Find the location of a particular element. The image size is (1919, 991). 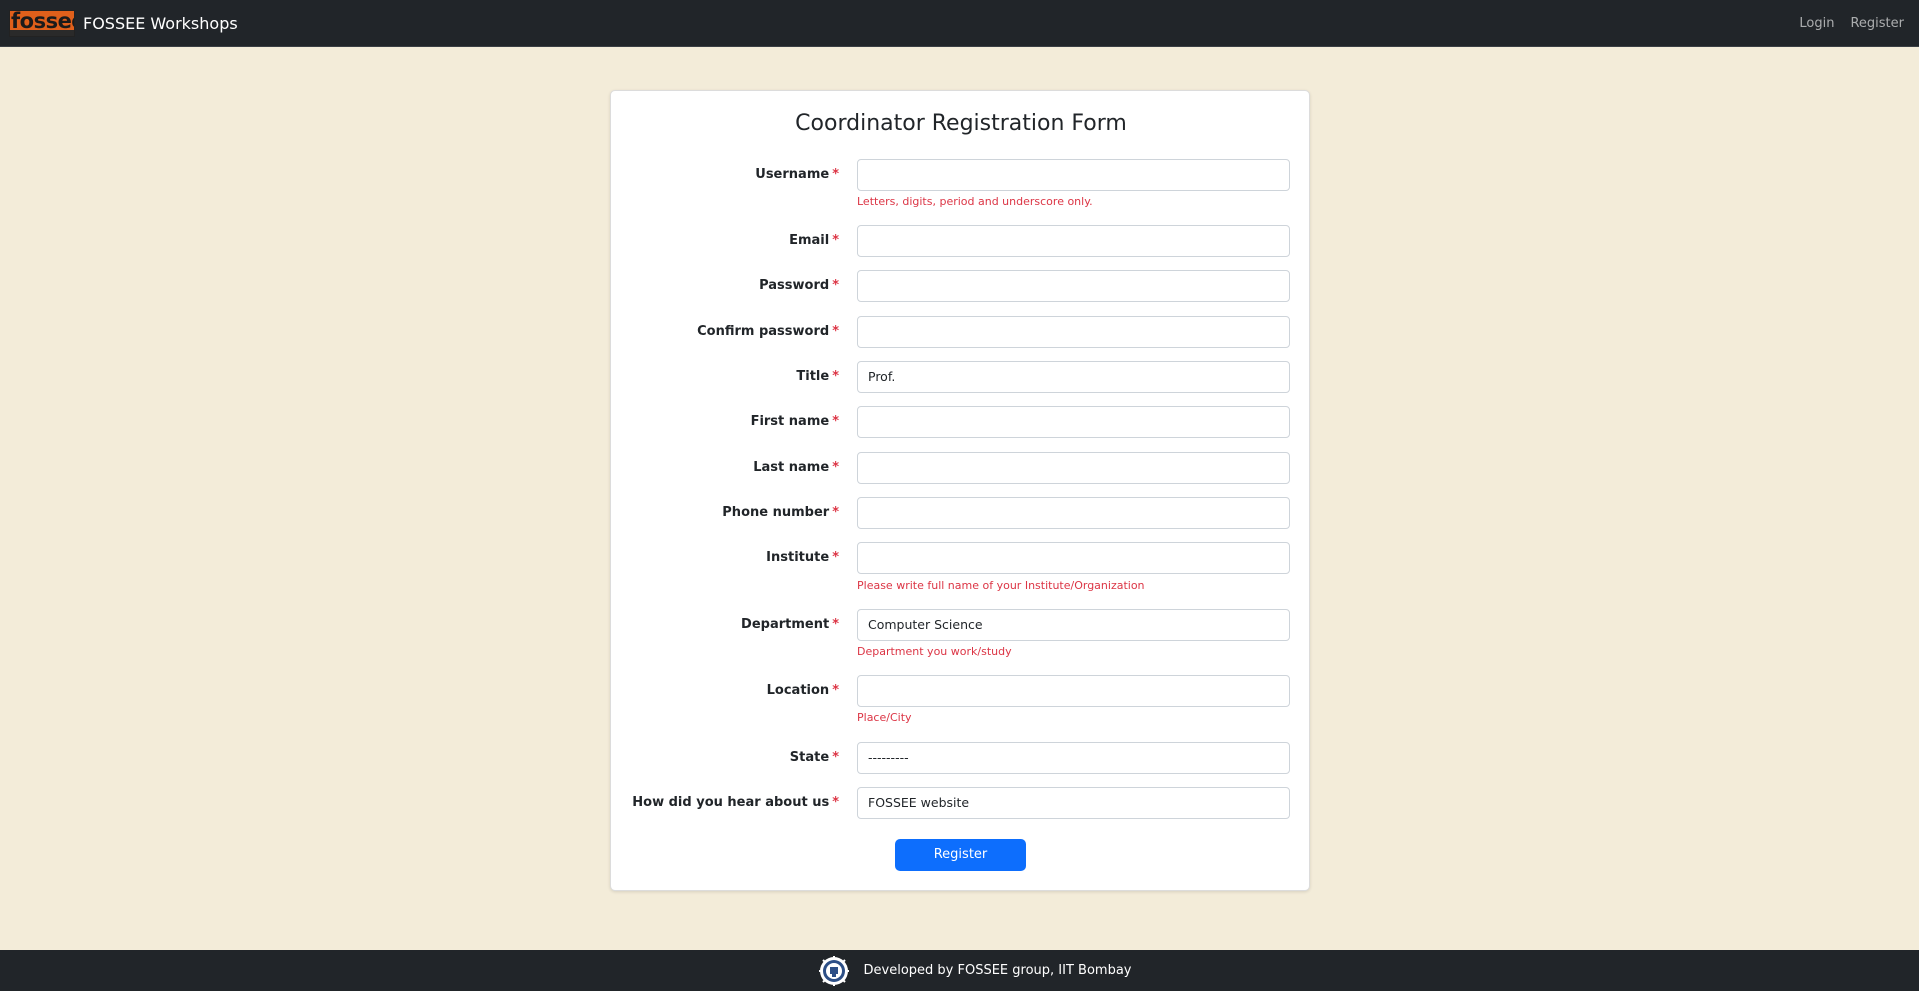

location-row: Location * is located at coordinates (961, 691).